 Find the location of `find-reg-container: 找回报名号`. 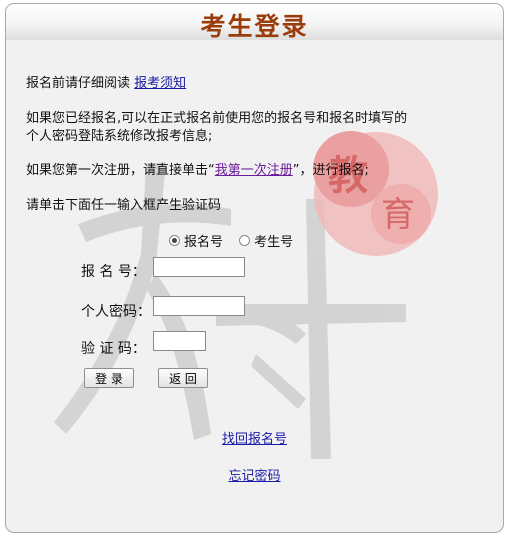

find-reg-container: 找回报名号 is located at coordinates (254, 437).